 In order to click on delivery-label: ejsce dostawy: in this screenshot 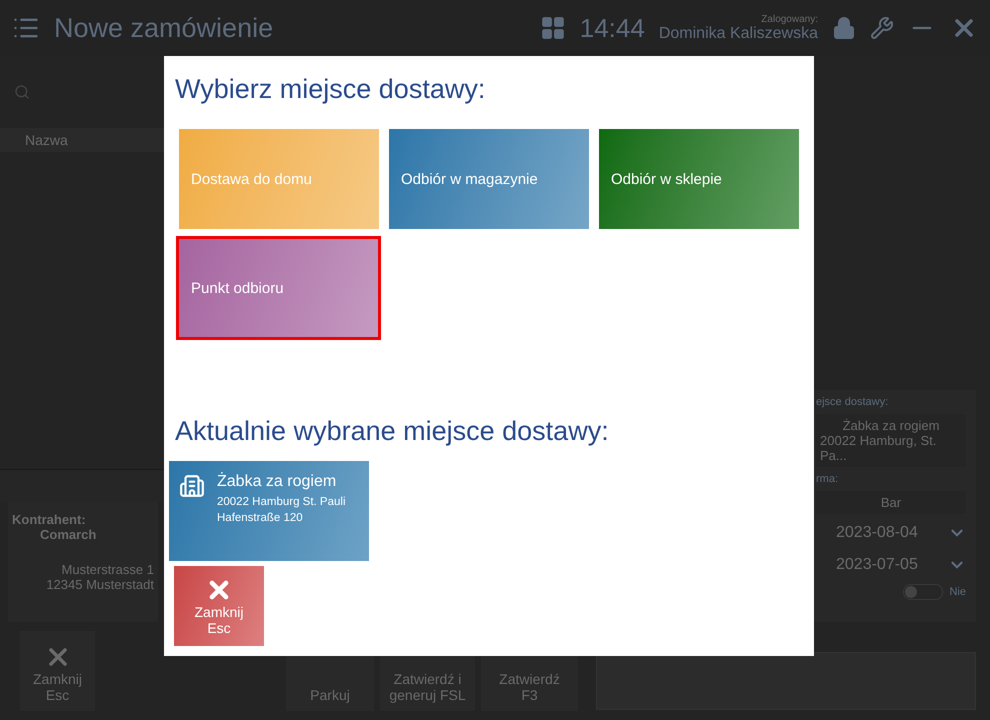, I will do `click(853, 402)`.